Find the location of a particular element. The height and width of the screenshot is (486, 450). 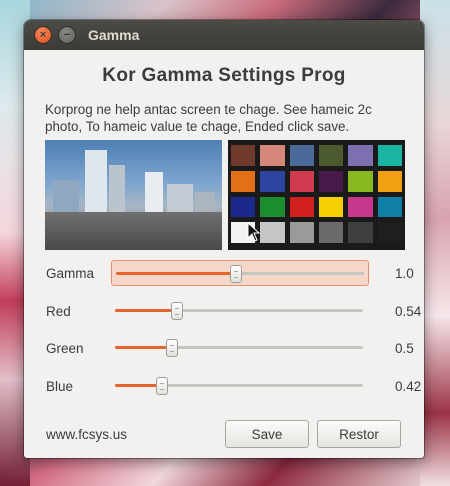

slider-label: Gamma is located at coordinates (70, 273).